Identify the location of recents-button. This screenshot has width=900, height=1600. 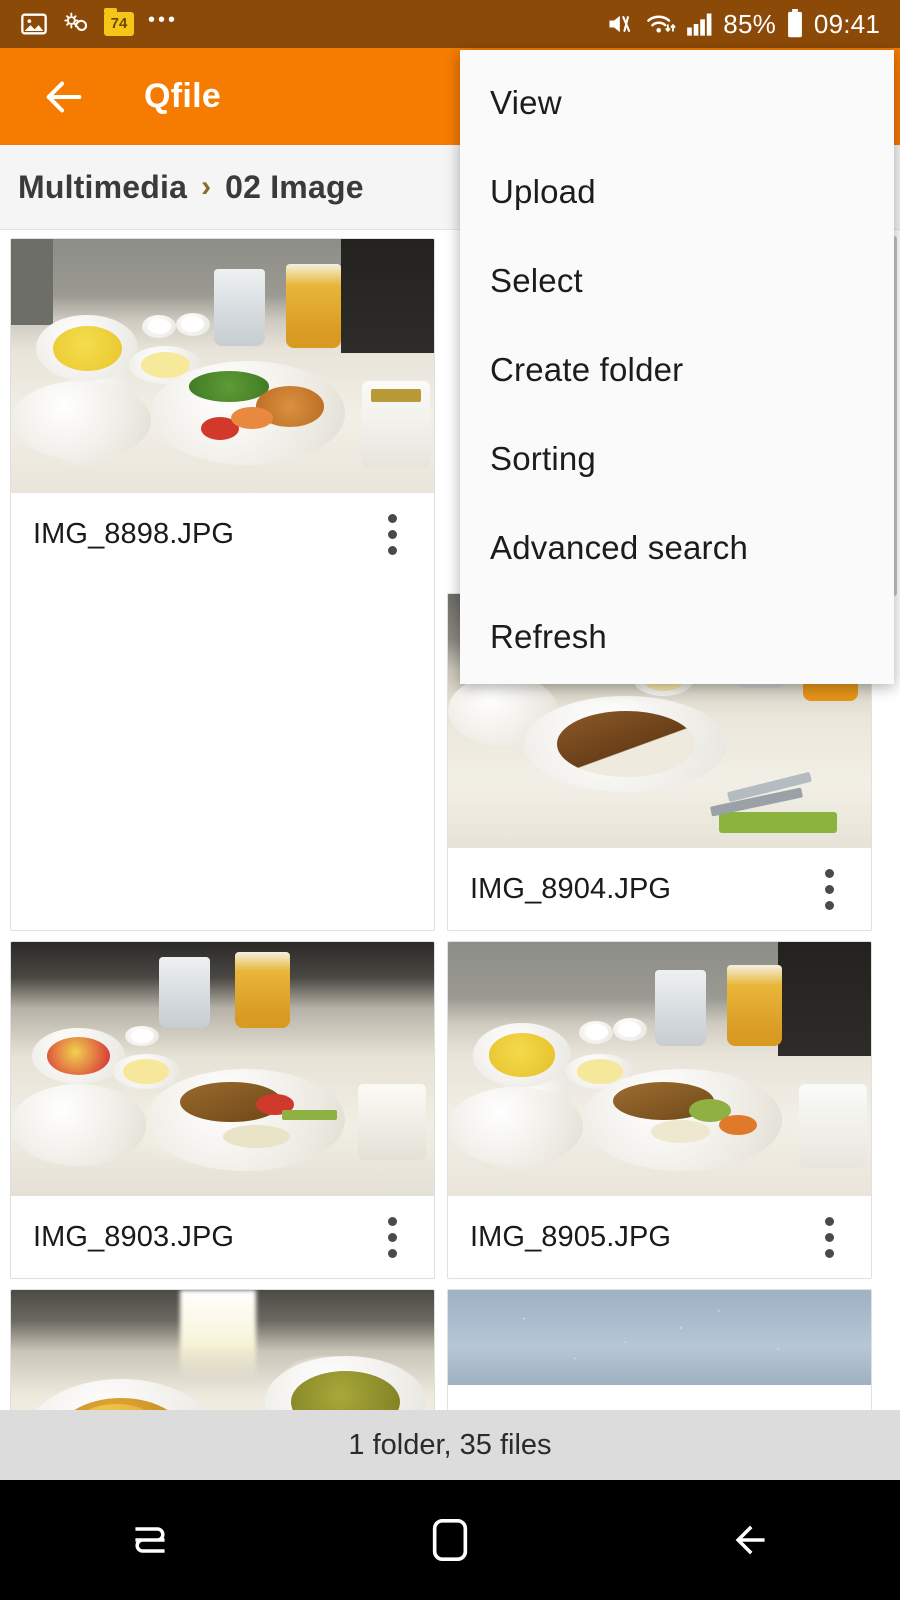
(150, 1540).